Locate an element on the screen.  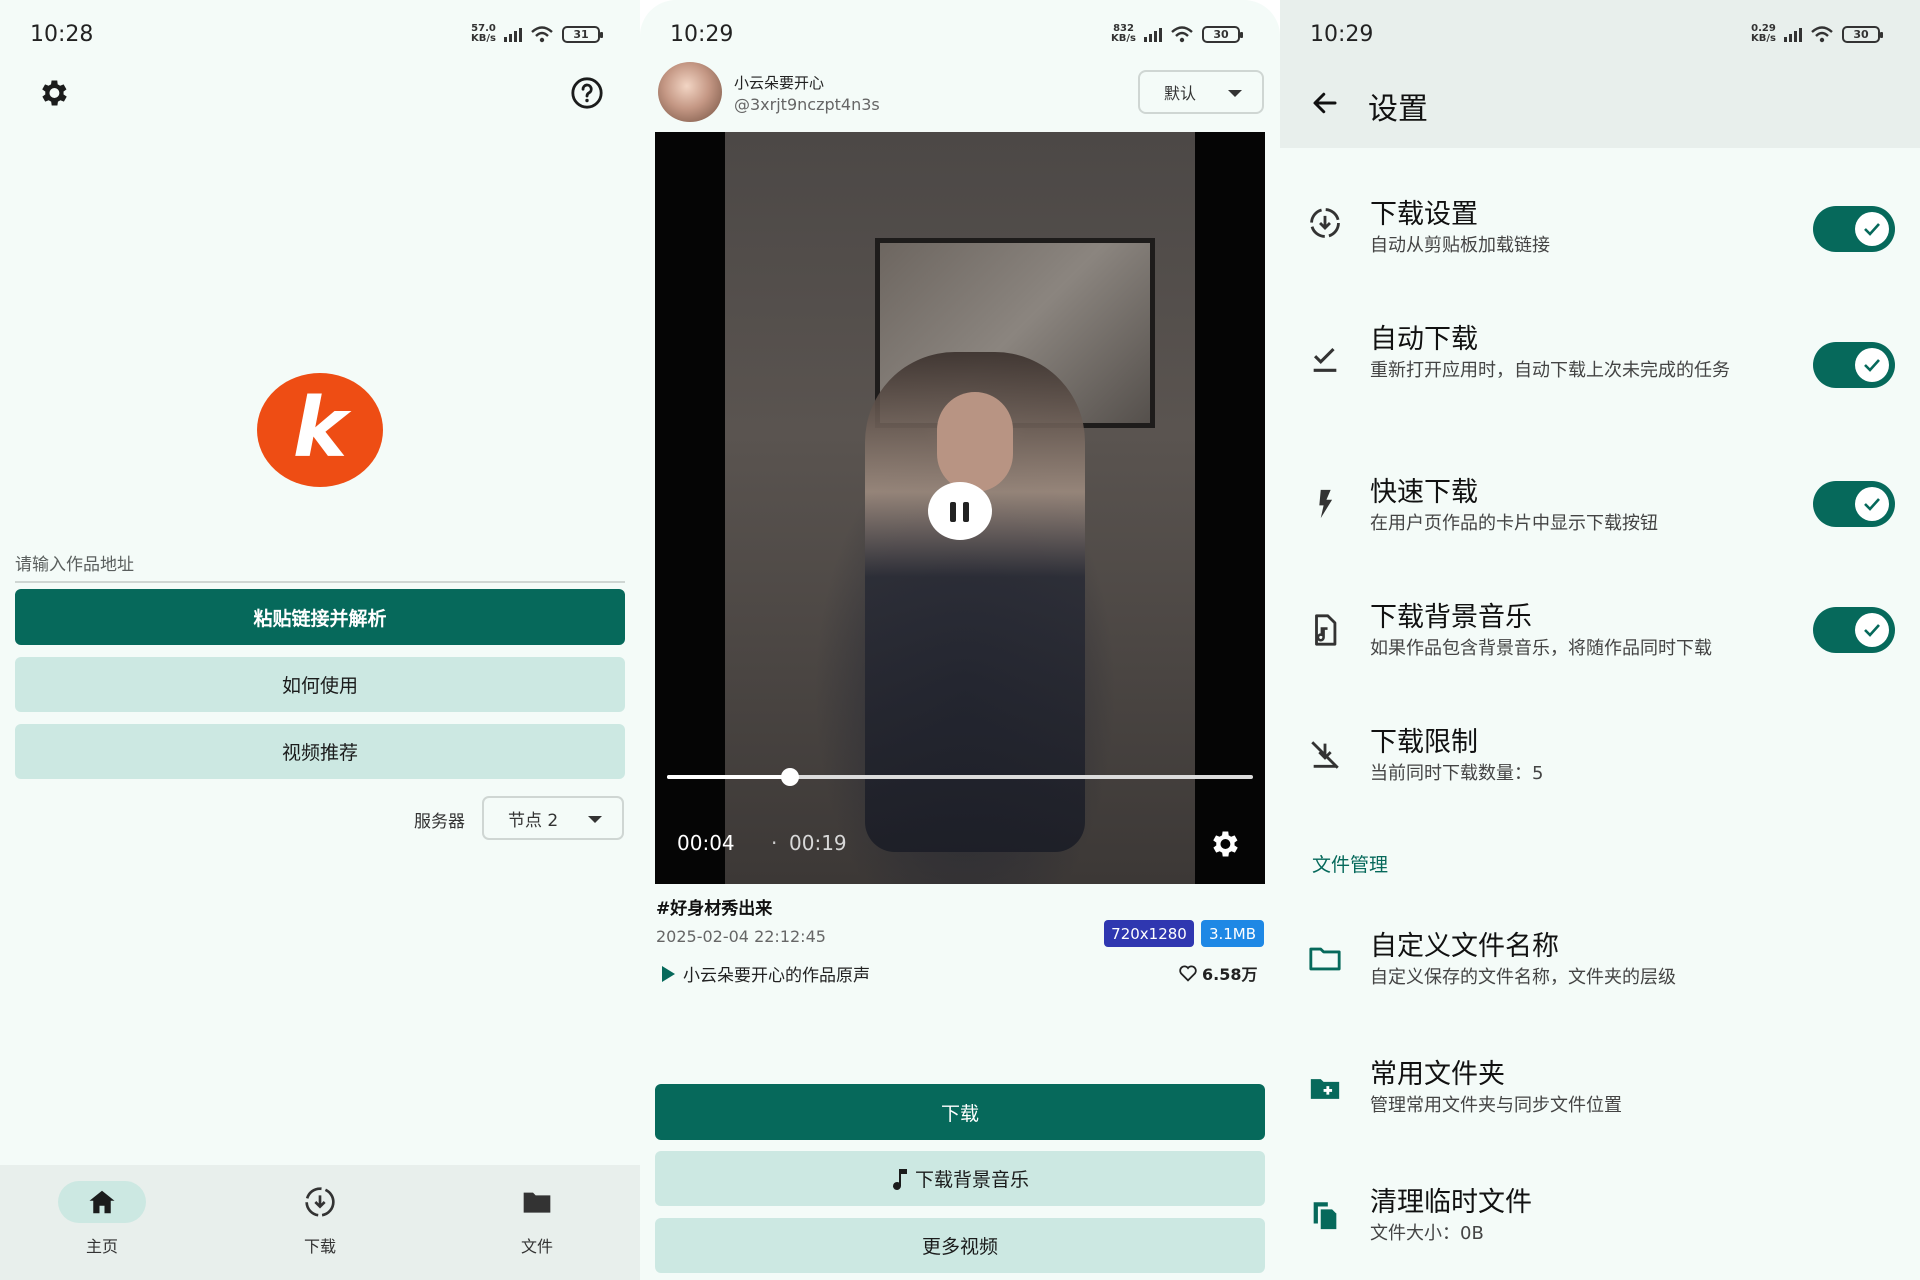
setting-download-settings: 下载设置 自动从剪贴板加载链接 is located at coordinates (1600, 230).